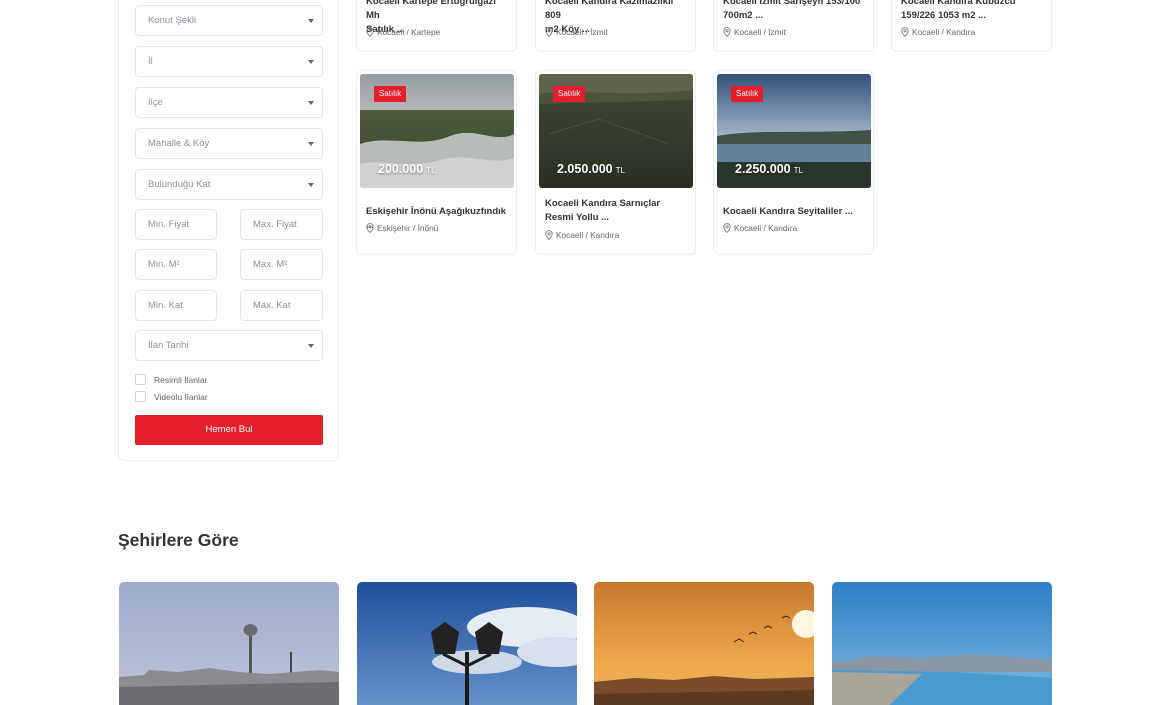 The image size is (1170, 705). I want to click on city-card-istanbul, so click(704, 643).